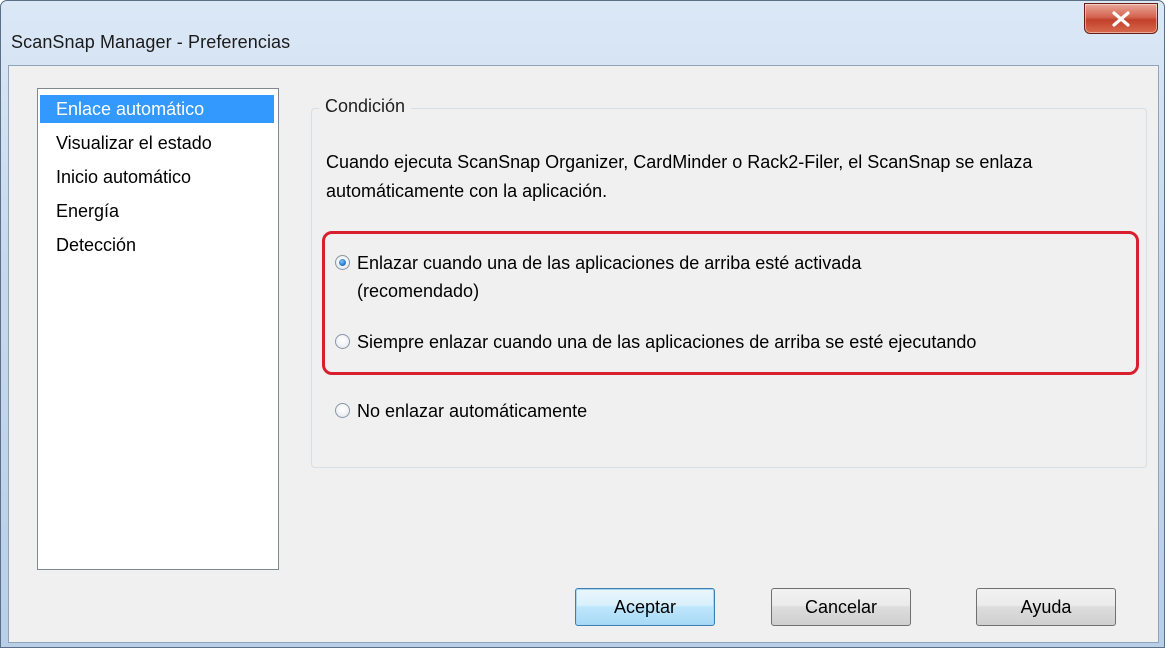  I want to click on radio-label-line2: (recomendado), so click(418, 291).